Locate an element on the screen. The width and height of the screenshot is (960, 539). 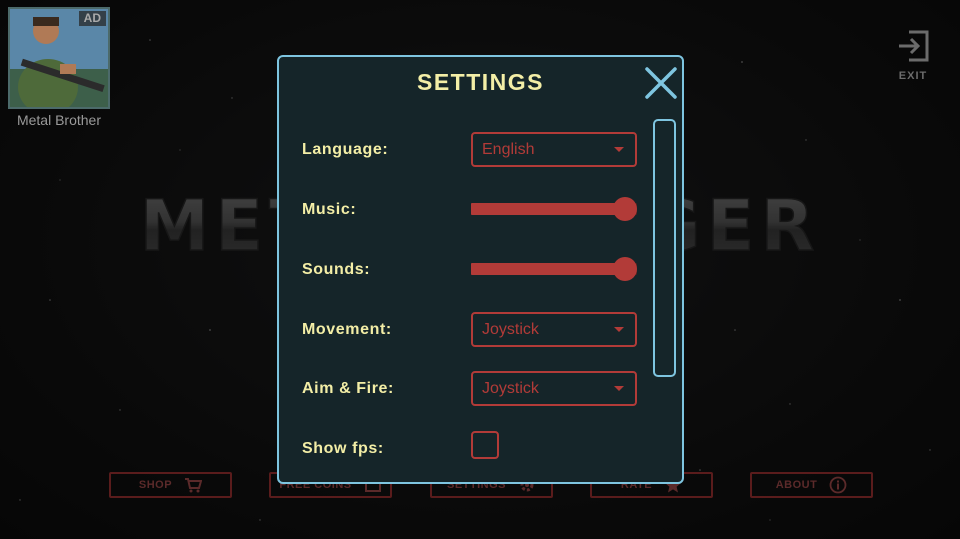
language-label: Language: is located at coordinates (345, 149).